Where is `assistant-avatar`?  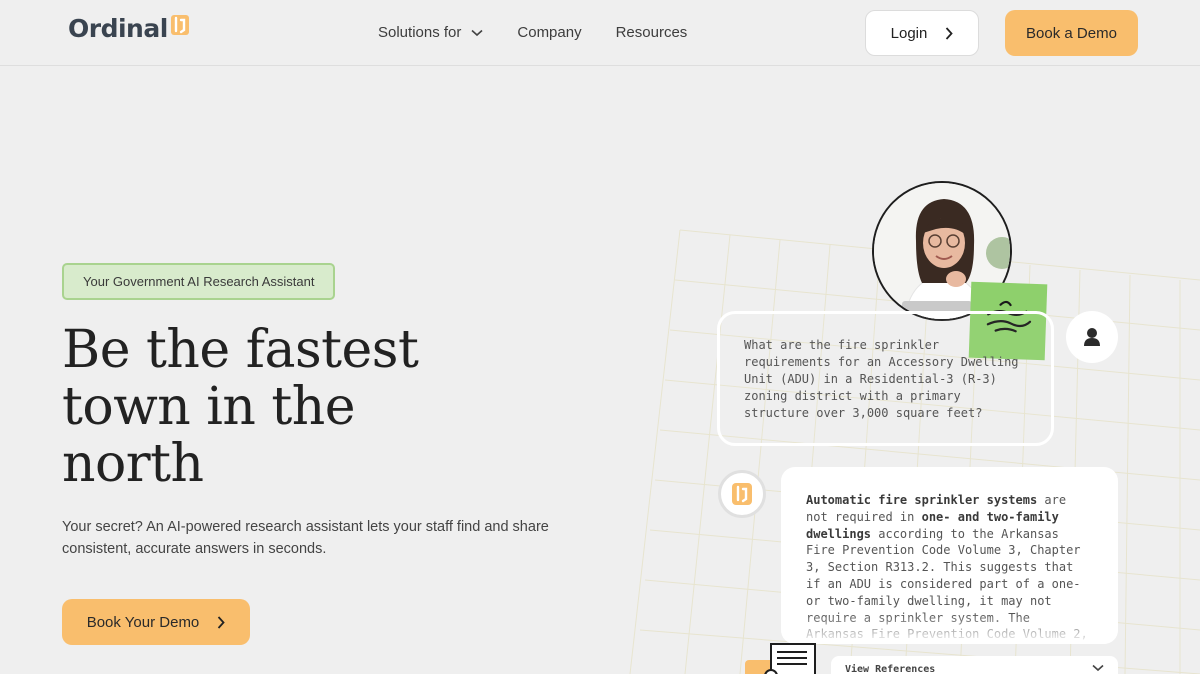 assistant-avatar is located at coordinates (742, 494).